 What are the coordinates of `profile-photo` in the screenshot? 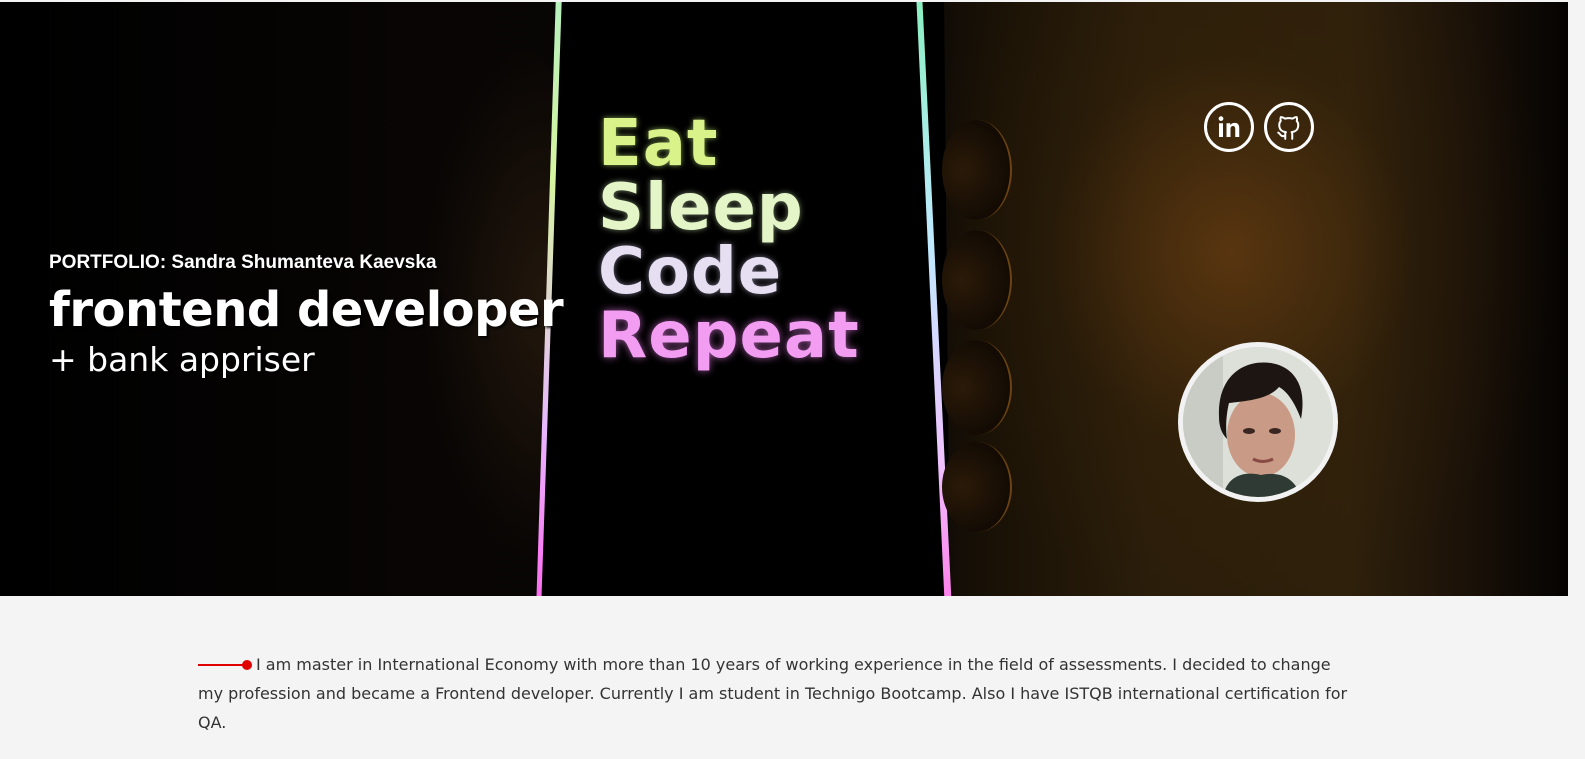 It's located at (1258, 422).